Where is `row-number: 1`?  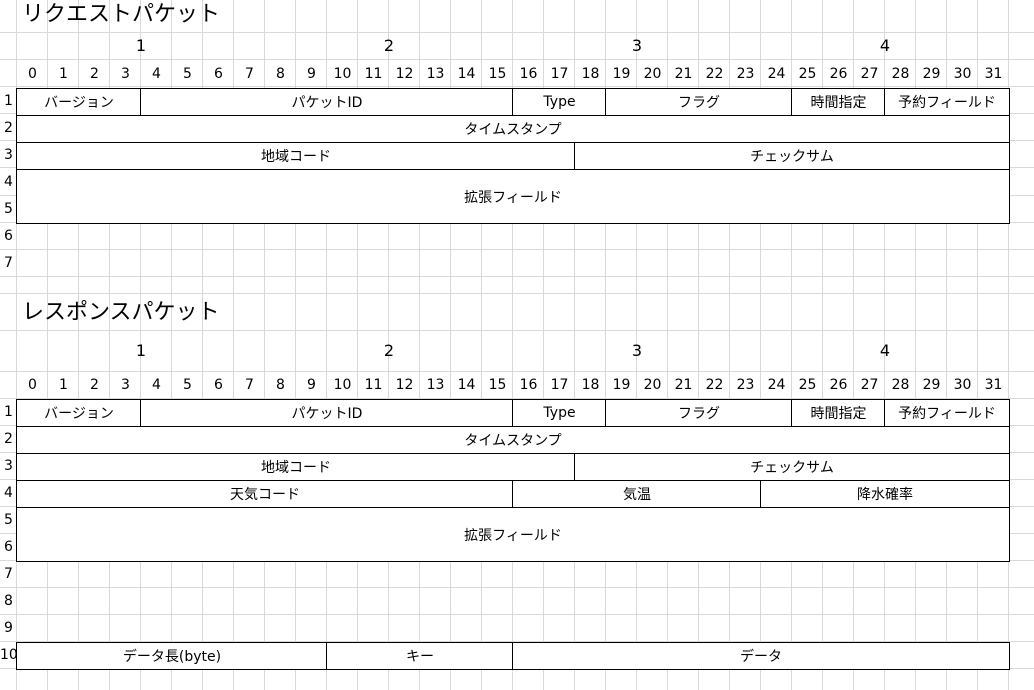
row-number: 1 is located at coordinates (8, 412).